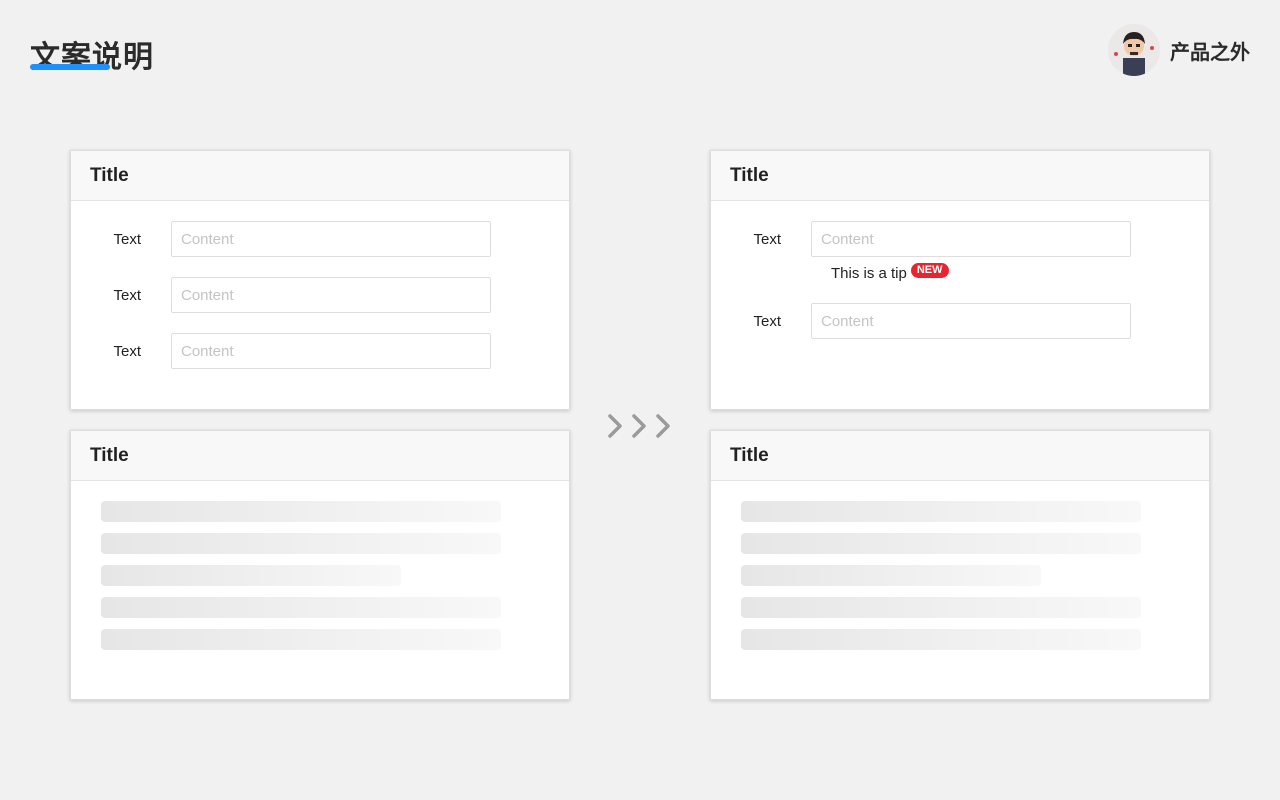 The image size is (1280, 800). What do you see at coordinates (1134, 50) in the screenshot?
I see `avatar-icon` at bounding box center [1134, 50].